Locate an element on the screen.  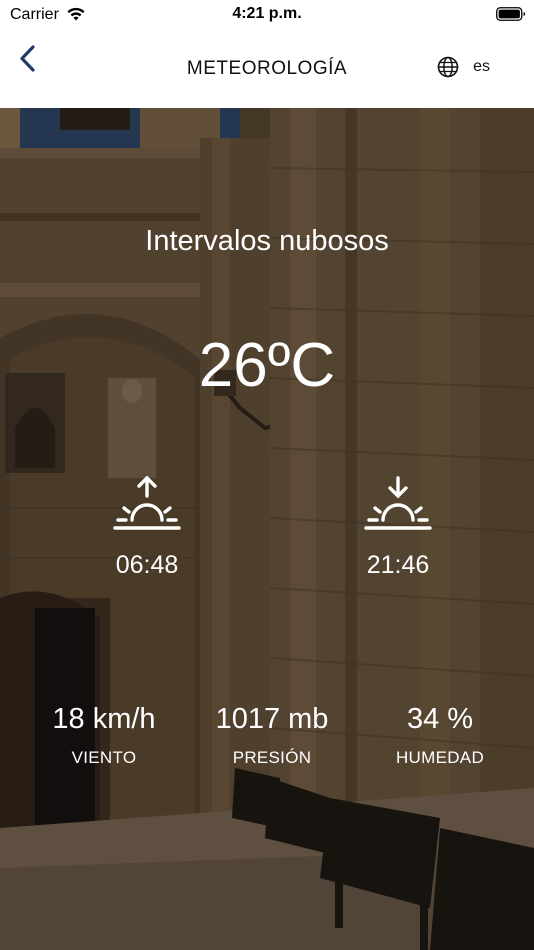
pressure-value: 1017 mb is located at coordinates (272, 719).